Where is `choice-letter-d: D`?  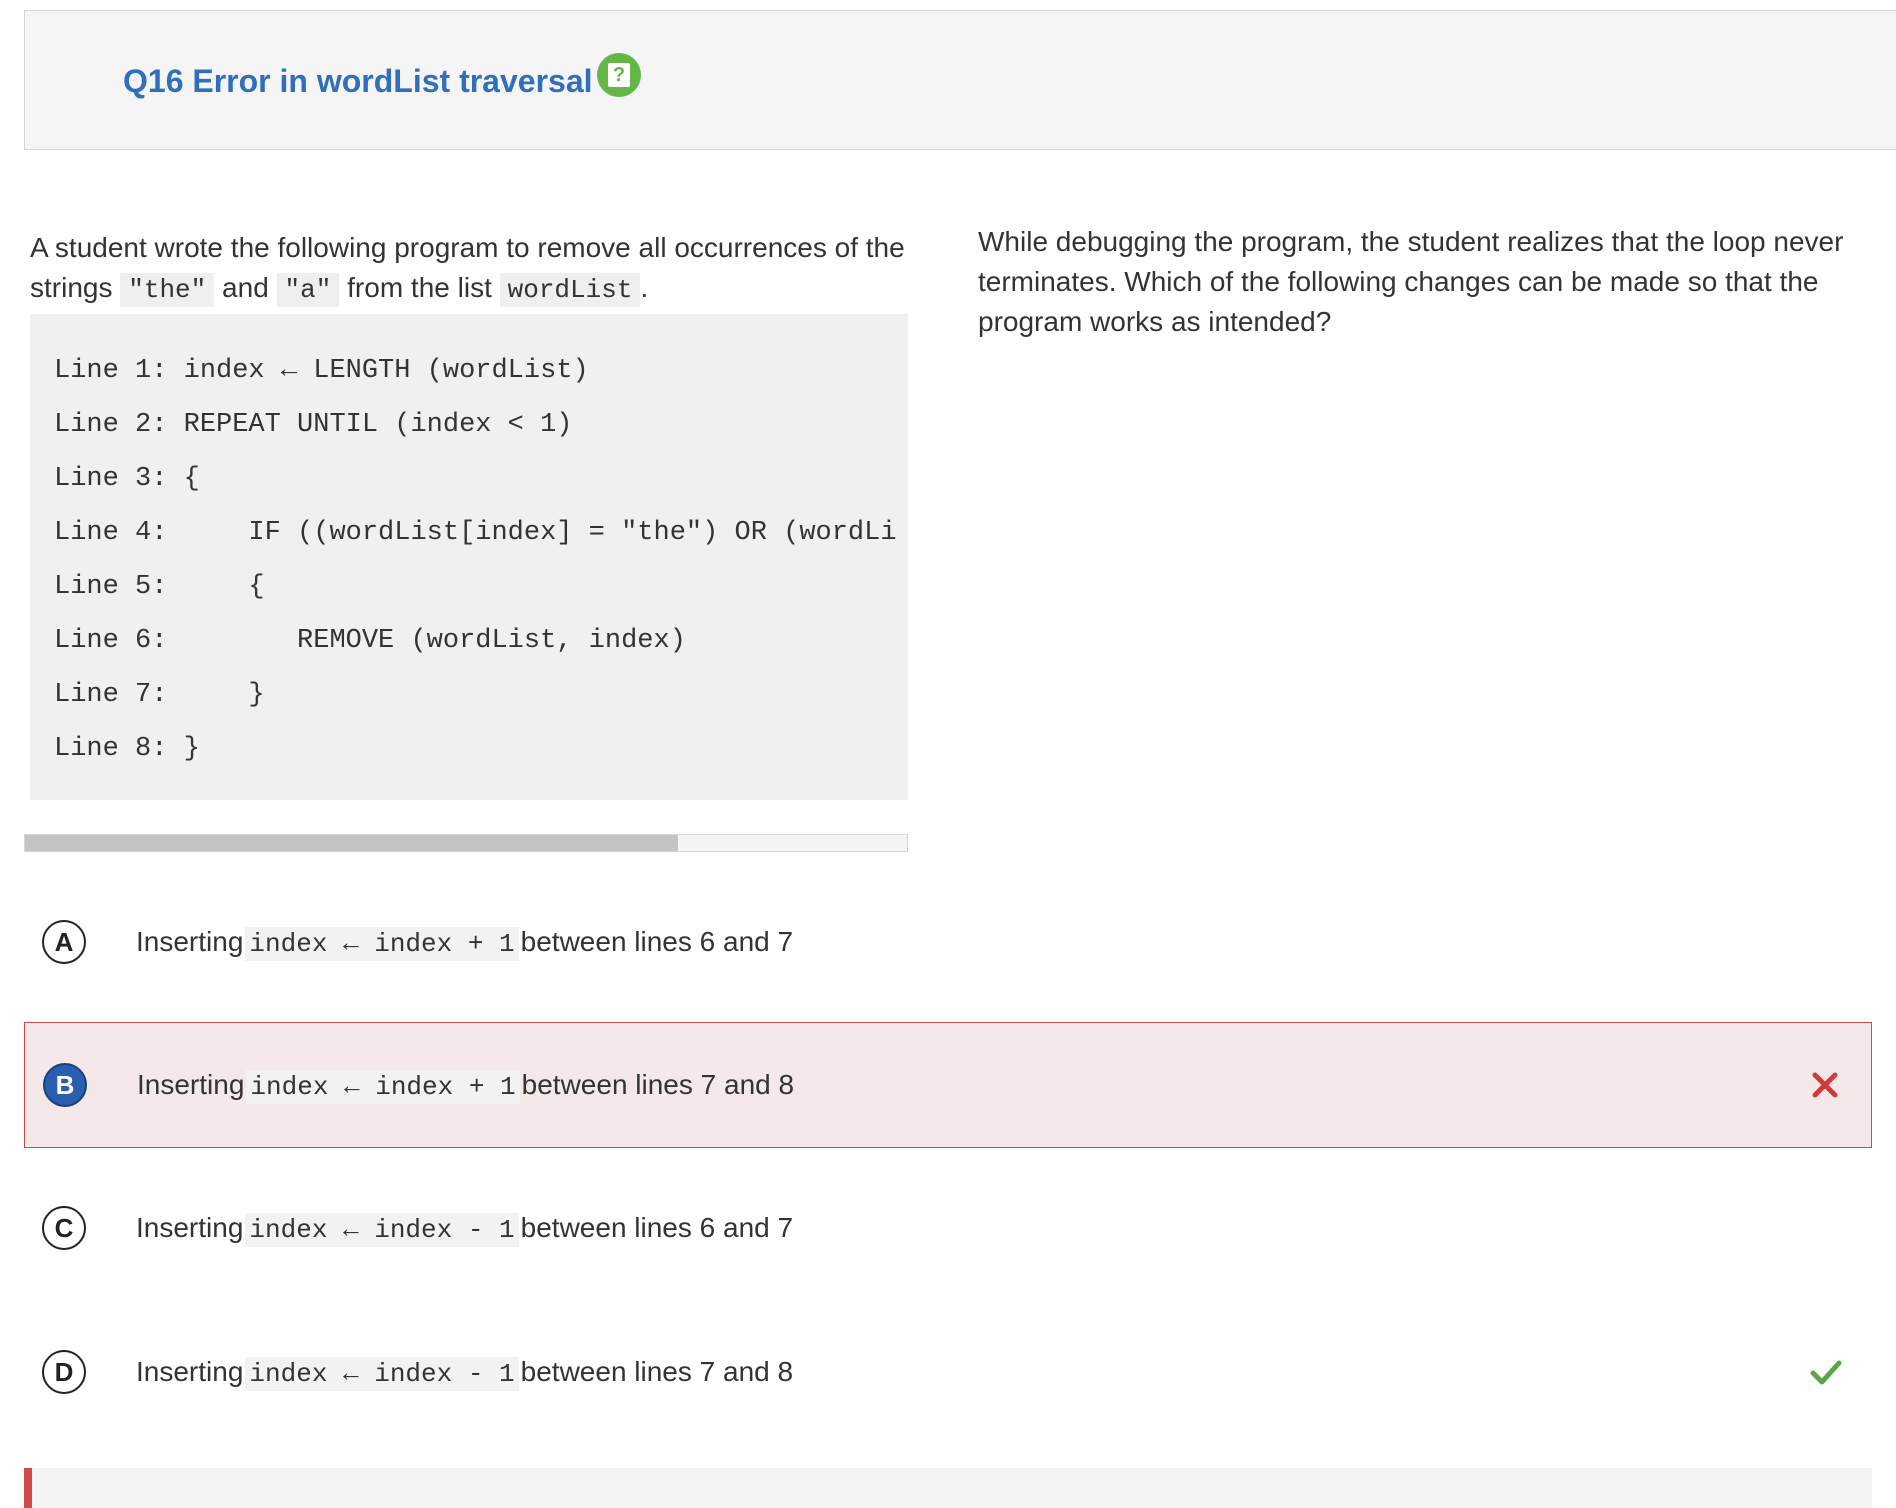 choice-letter-d: D is located at coordinates (64, 1372).